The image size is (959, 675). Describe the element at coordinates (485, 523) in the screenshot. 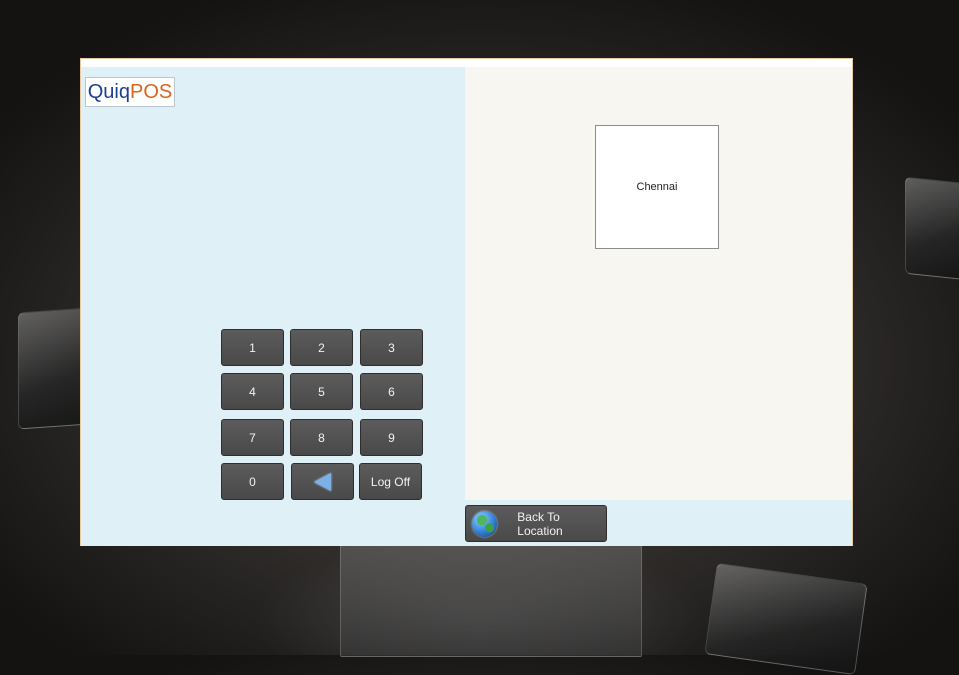

I see `globe-icon` at that location.